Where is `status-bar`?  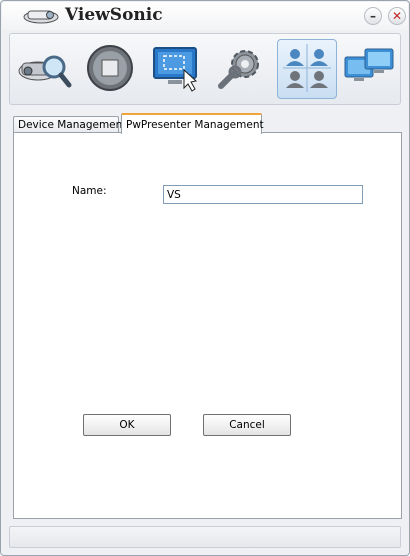 status-bar is located at coordinates (205, 537).